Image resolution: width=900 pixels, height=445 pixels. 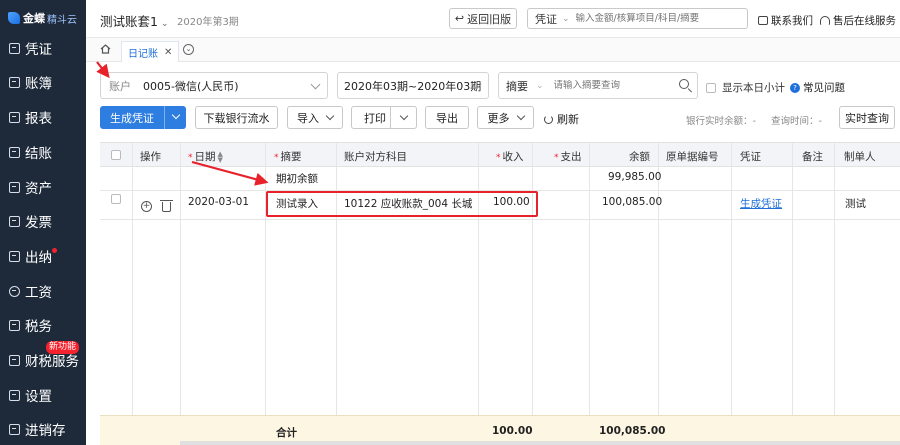 What do you see at coordinates (103, 70) in the screenshot?
I see `arrow-to-account` at bounding box center [103, 70].